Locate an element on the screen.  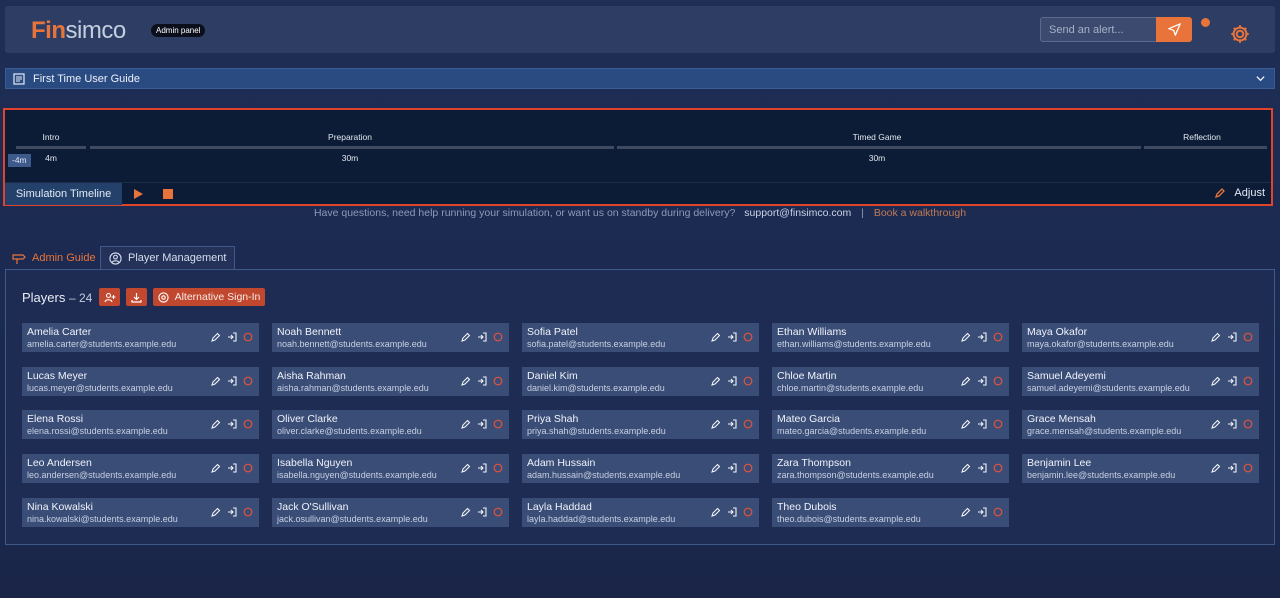
player-email: grace.mensah@students.example.edu is located at coordinates (1104, 431).